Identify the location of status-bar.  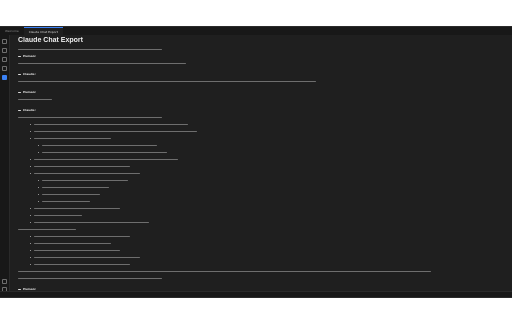
(256, 294).